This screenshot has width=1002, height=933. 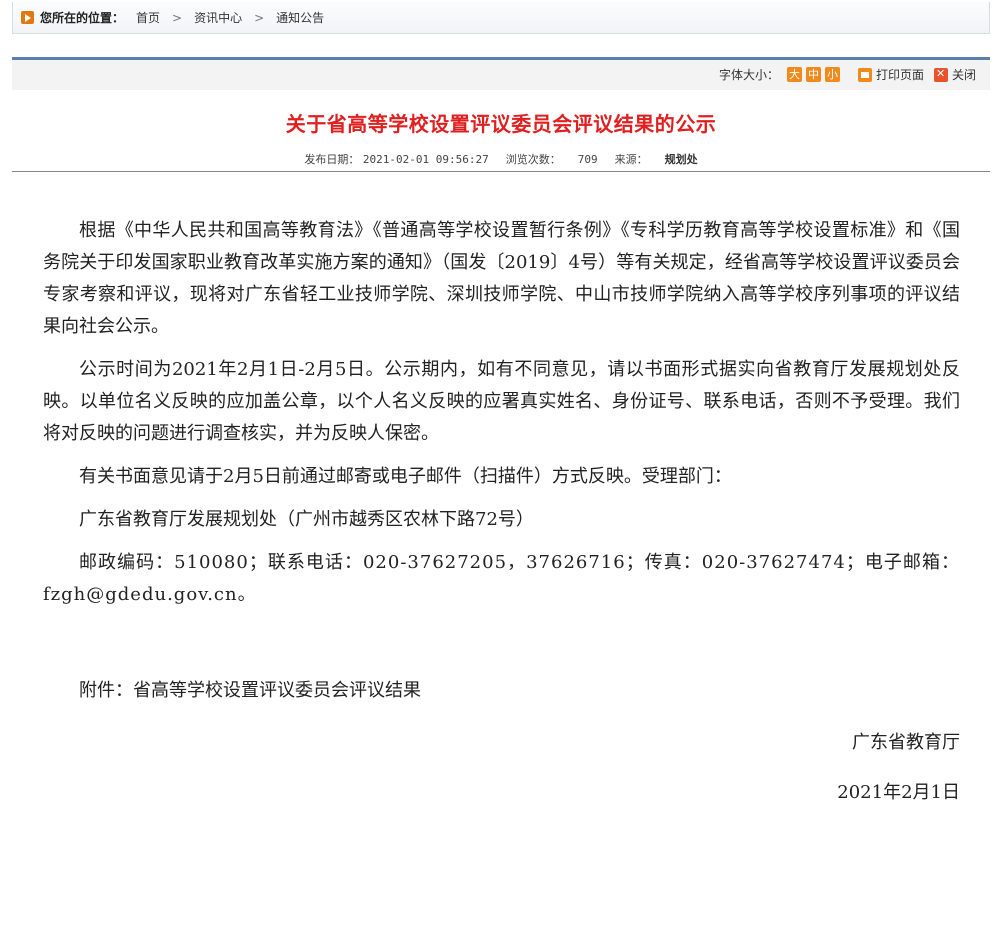 What do you see at coordinates (533, 159) in the screenshot?
I see `view-count-label: 浏览次数：` at bounding box center [533, 159].